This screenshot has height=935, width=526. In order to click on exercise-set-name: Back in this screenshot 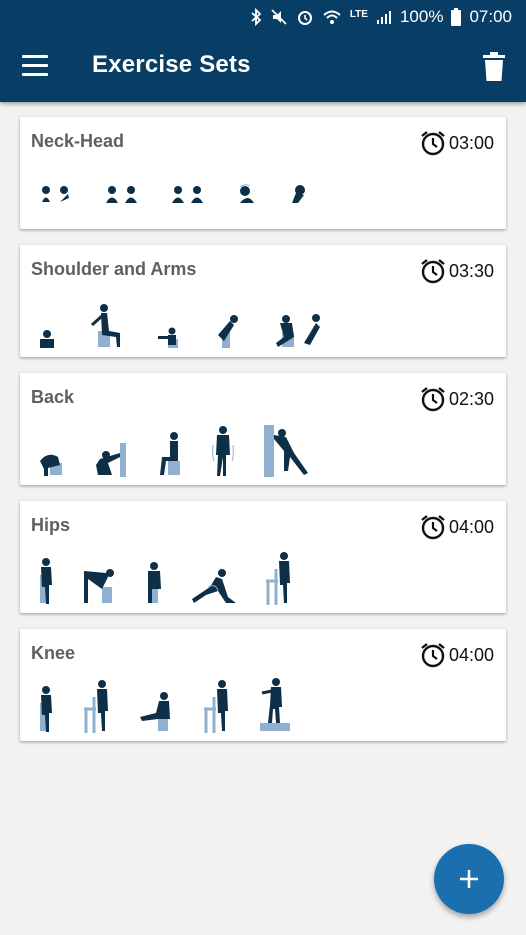, I will do `click(53, 397)`.